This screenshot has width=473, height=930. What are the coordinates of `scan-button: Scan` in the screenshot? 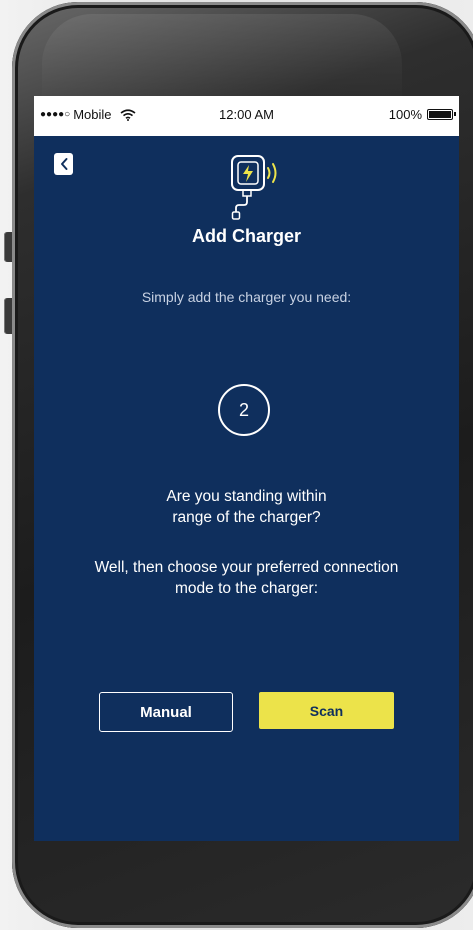 It's located at (326, 710).